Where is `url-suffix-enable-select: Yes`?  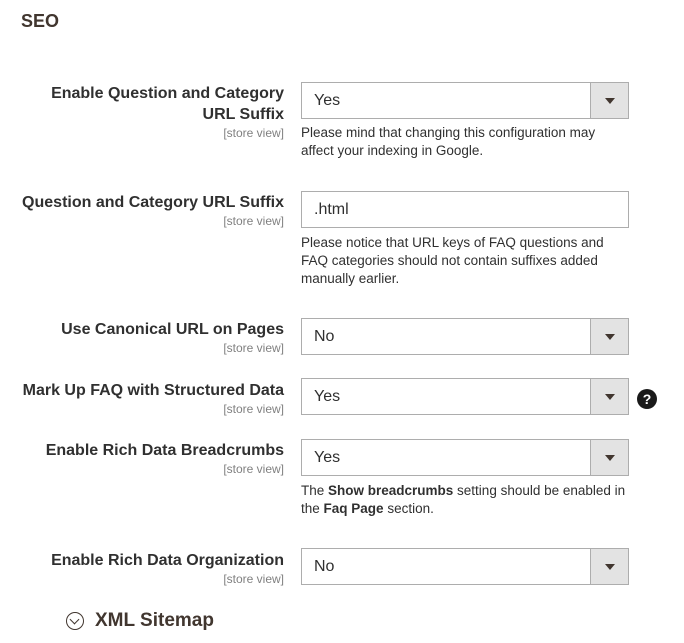 url-suffix-enable-select: Yes is located at coordinates (465, 100).